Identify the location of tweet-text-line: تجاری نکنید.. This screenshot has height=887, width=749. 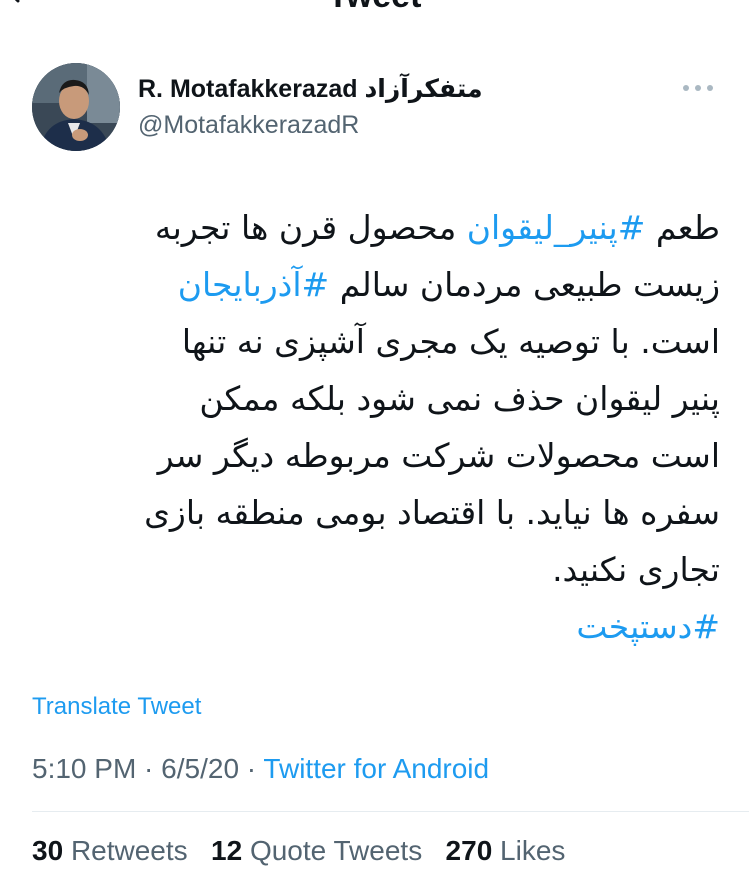
(375, 569).